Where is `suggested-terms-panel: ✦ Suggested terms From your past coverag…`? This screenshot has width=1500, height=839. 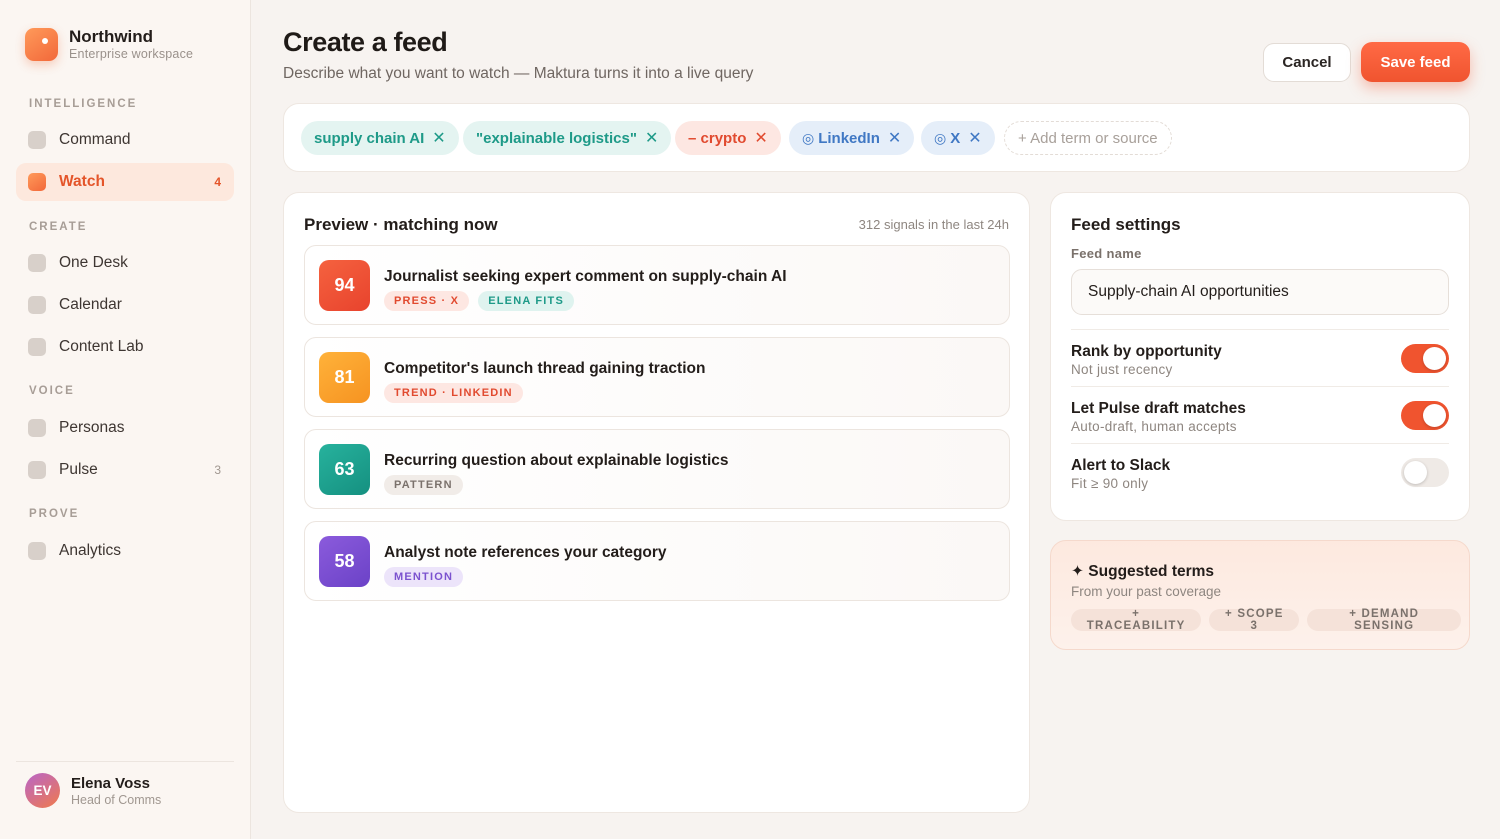 suggested-terms-panel: ✦ Suggested terms From your past coverag… is located at coordinates (1260, 595).